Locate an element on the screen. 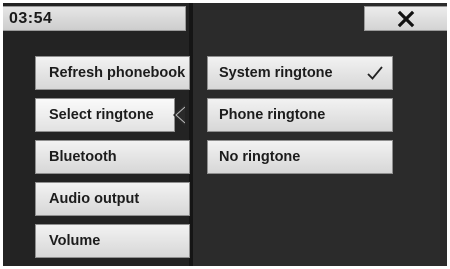 The width and height of the screenshot is (450, 269). selection-pointer-icon is located at coordinates (179, 115).